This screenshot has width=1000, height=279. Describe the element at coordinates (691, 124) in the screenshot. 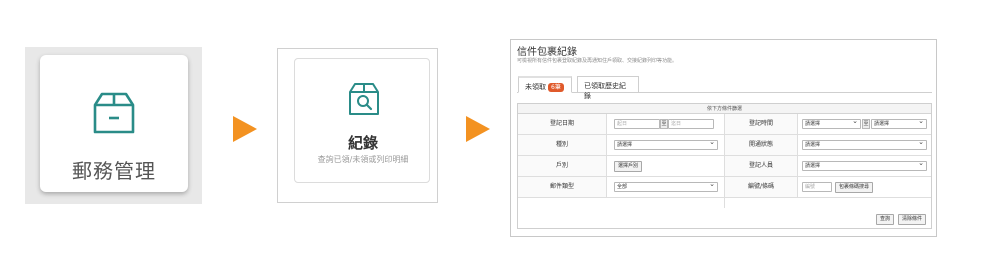

I see `end-date-input: 迄日` at that location.